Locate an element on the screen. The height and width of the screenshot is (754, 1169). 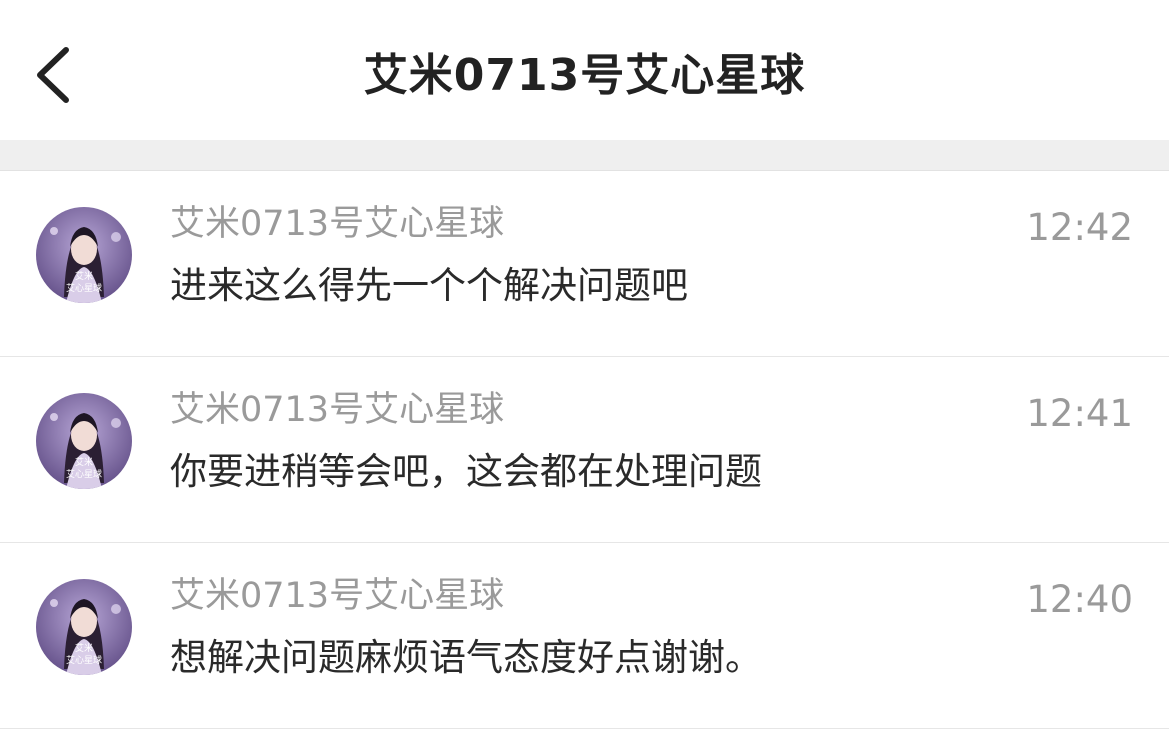
message-preview: 进来这么得先一个个解决问题吧 is located at coordinates (429, 285).